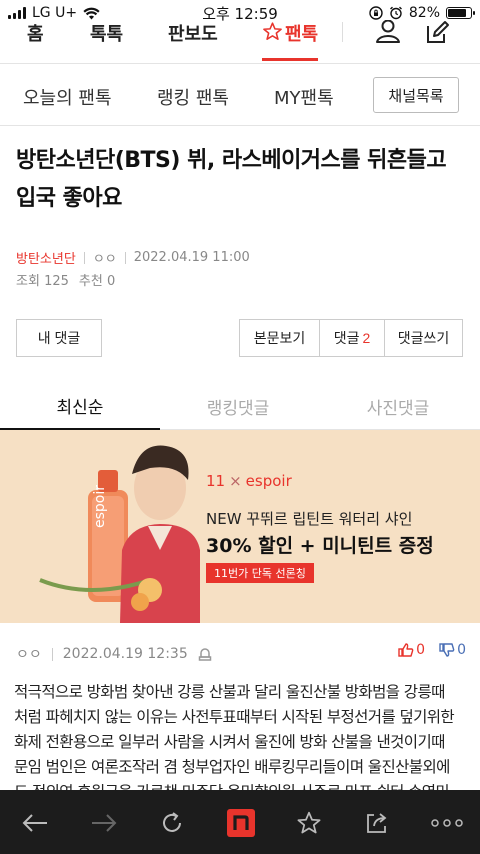 The height and width of the screenshot is (854, 480). What do you see at coordinates (104, 259) in the screenshot?
I see `article-author: ㅇㅇ` at bounding box center [104, 259].